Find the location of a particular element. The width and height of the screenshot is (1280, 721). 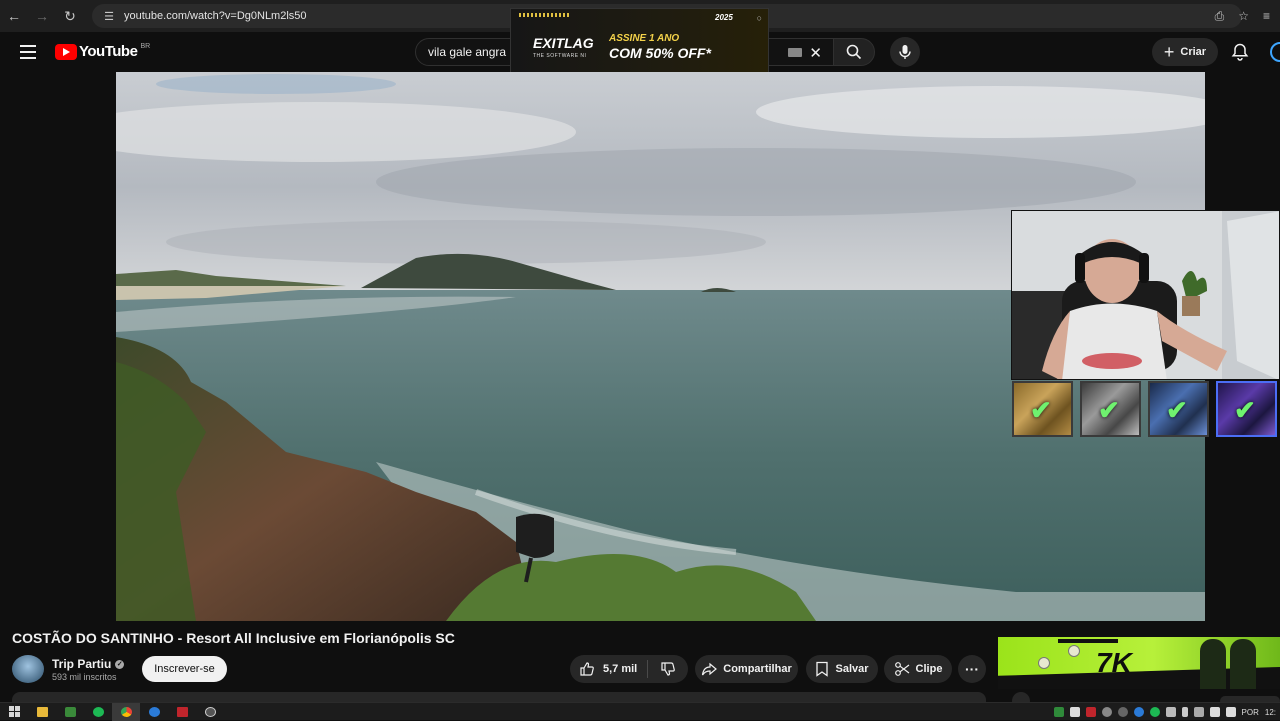

subscriber-count: 593 mil inscritos is located at coordinates (84, 677).